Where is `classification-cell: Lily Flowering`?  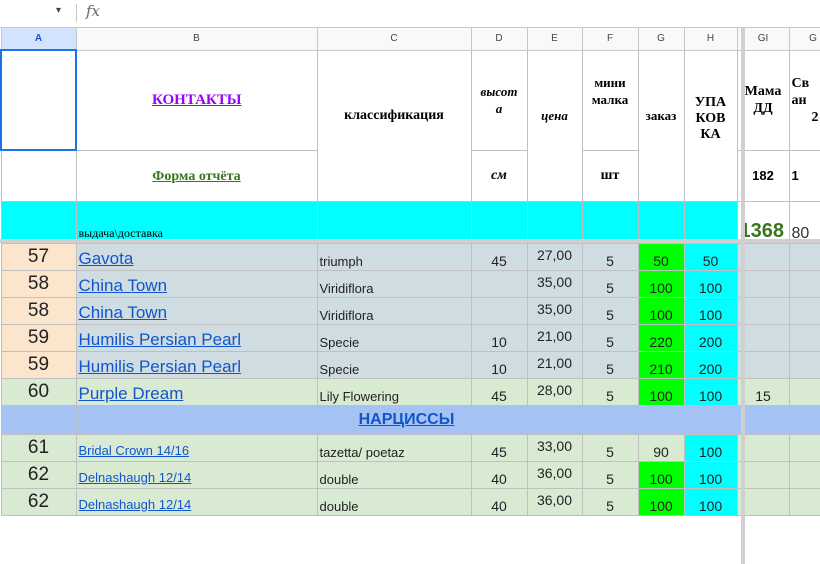
classification-cell: Lily Flowering is located at coordinates (394, 391).